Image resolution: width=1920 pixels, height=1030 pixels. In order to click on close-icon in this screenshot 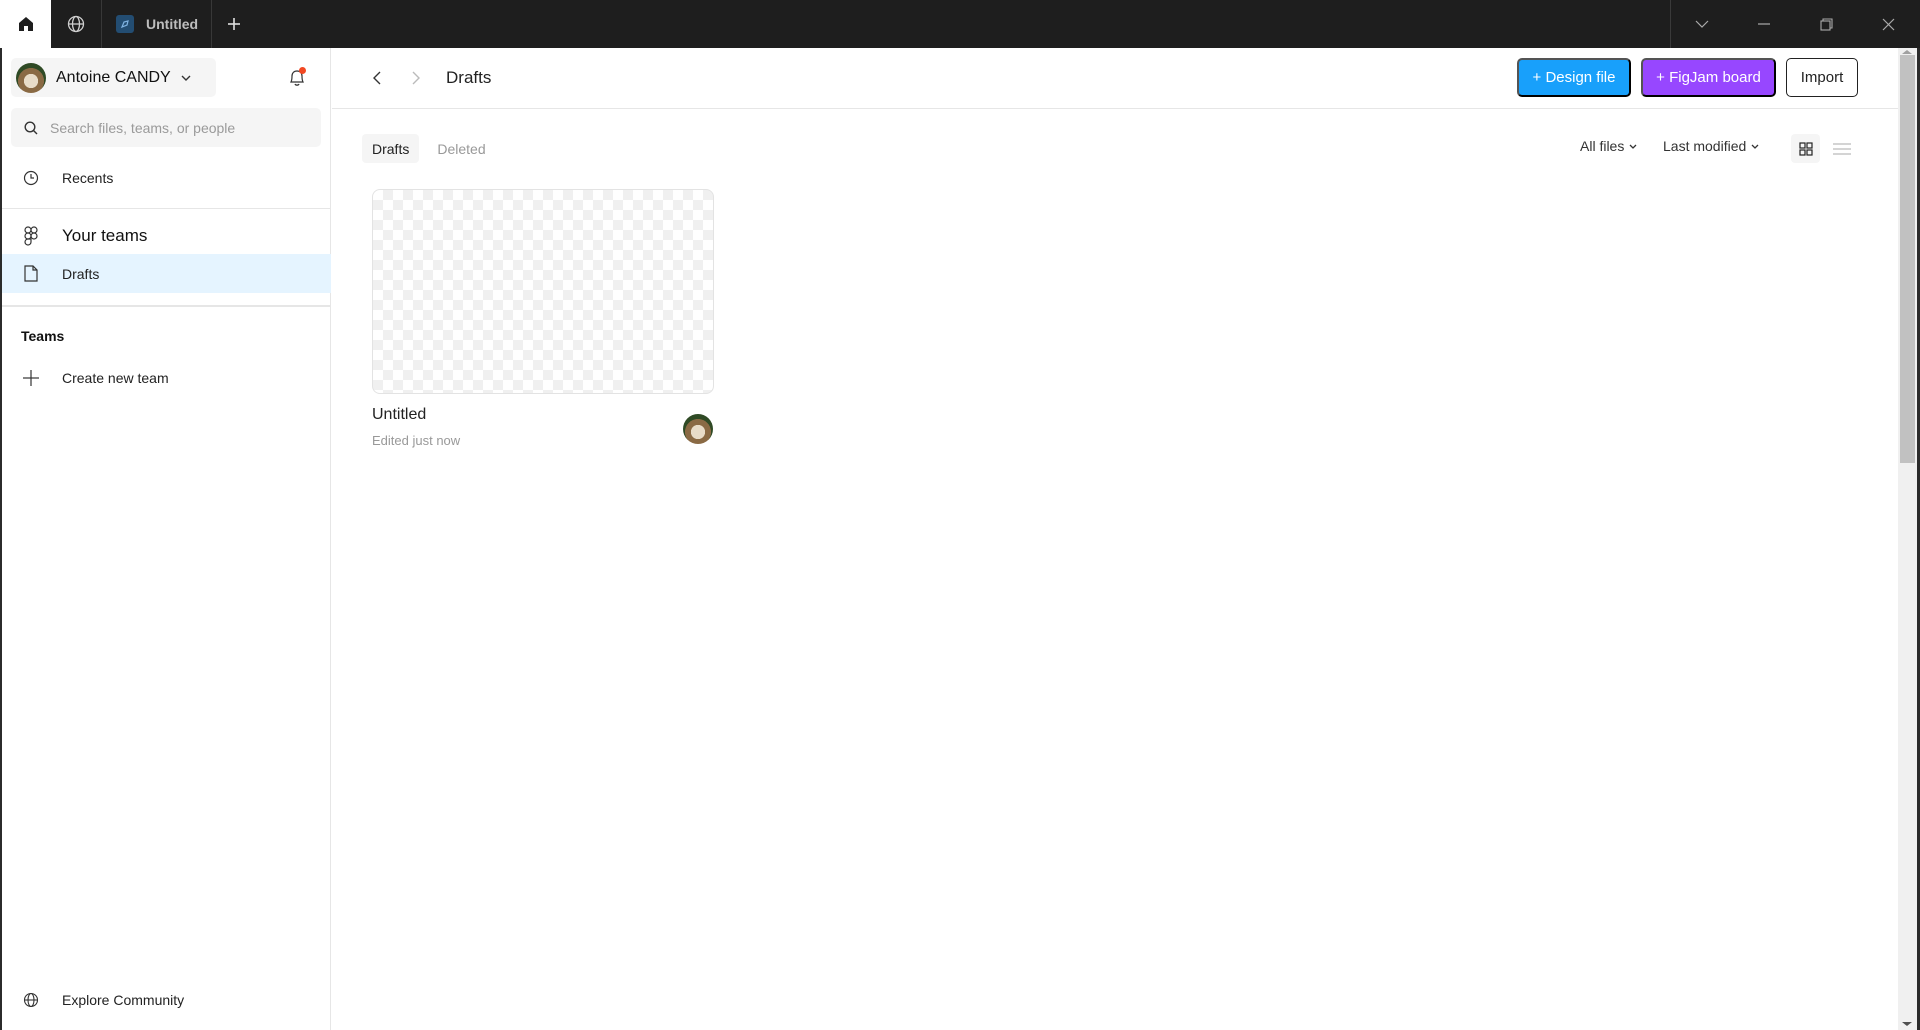, I will do `click(1888, 24)`.